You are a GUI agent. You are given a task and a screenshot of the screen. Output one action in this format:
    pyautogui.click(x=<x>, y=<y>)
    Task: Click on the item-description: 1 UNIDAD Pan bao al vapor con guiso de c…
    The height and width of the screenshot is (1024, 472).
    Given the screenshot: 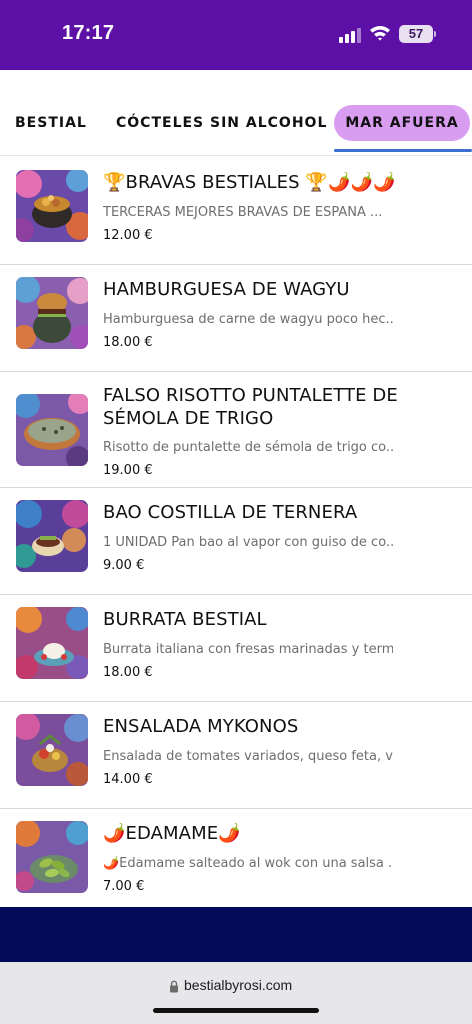 What is the action you would take?
    pyautogui.click(x=248, y=542)
    